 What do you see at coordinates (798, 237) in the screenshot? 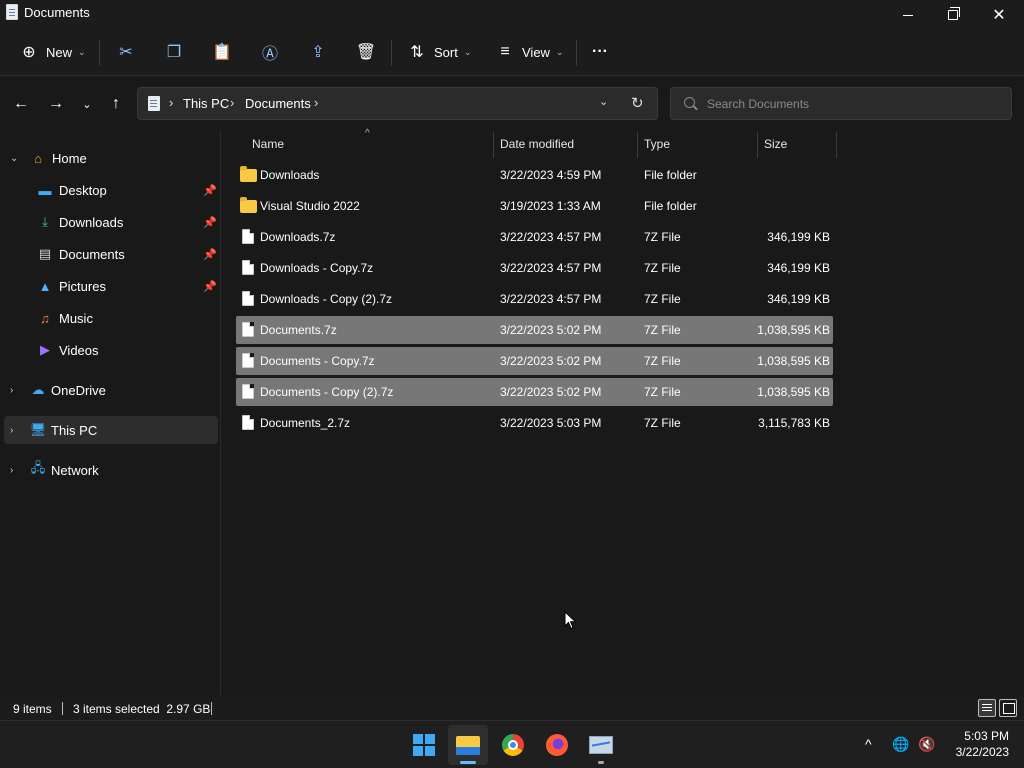
I see `file-size: 346,199 KB` at bounding box center [798, 237].